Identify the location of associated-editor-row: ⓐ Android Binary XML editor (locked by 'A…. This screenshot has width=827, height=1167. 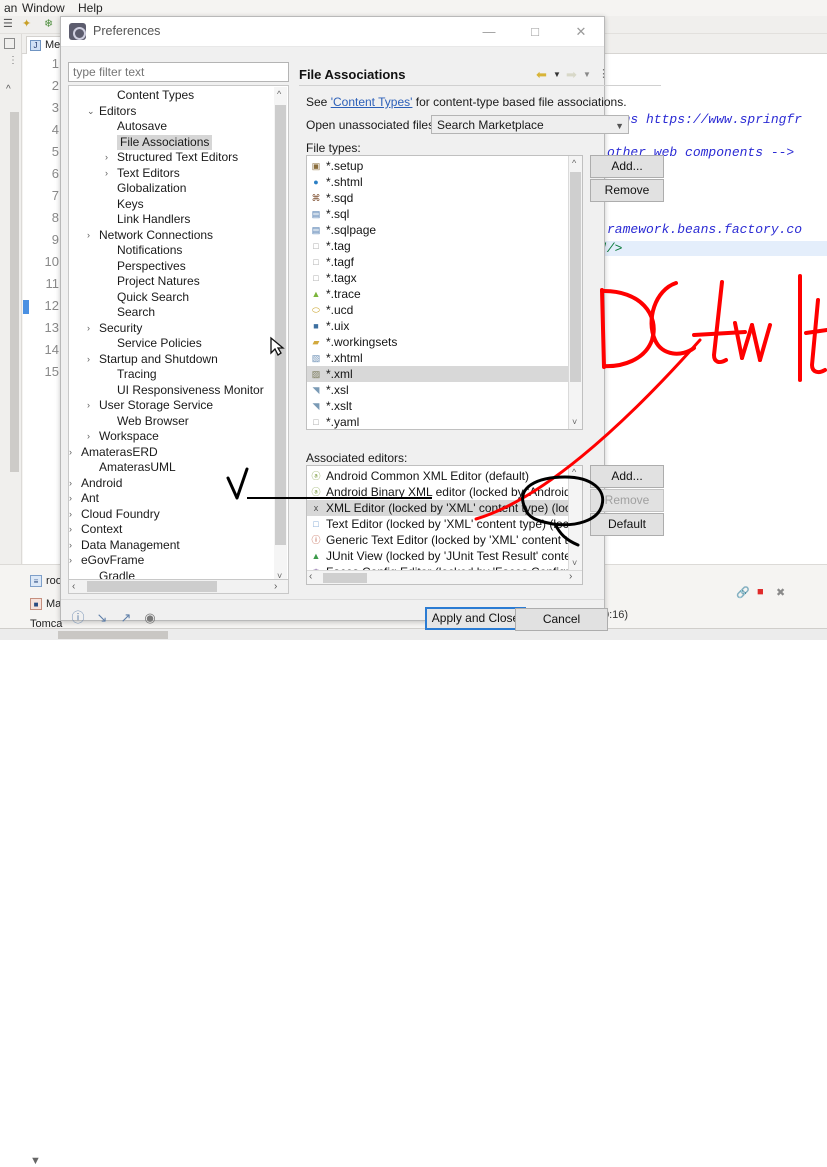
(444, 492).